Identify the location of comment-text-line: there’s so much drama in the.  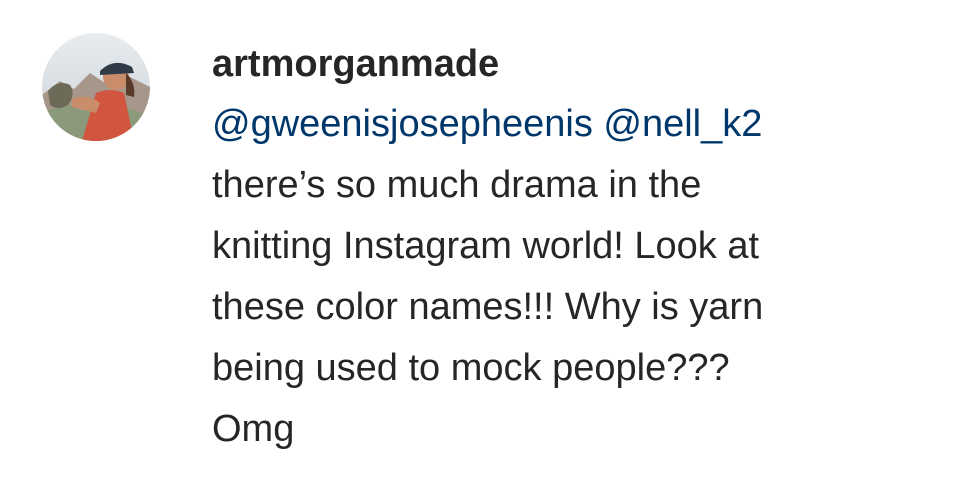
(457, 185).